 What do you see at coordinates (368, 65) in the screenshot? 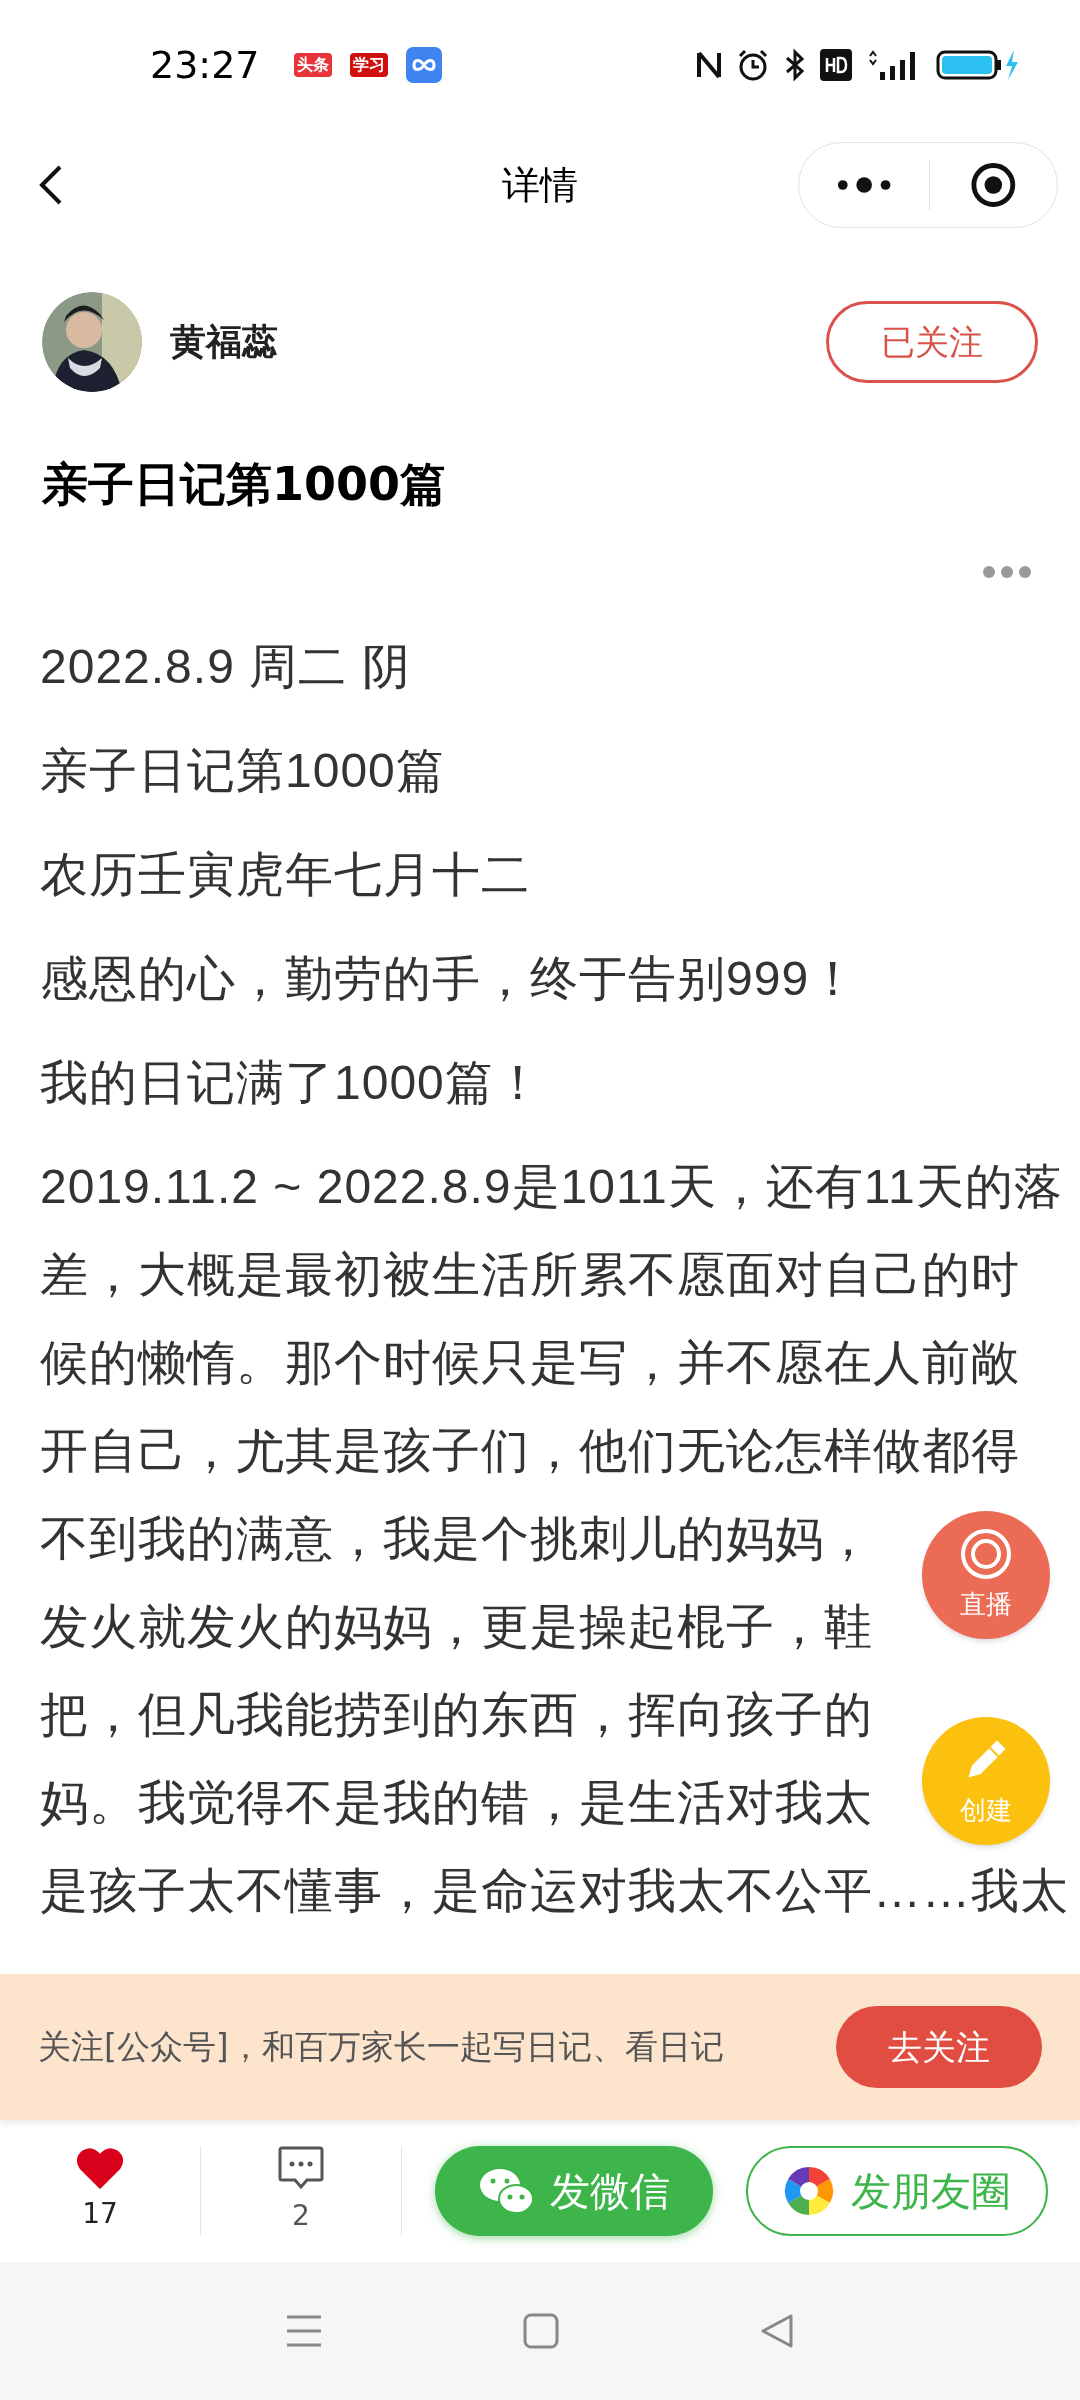
I see `app-badge: 学习` at bounding box center [368, 65].